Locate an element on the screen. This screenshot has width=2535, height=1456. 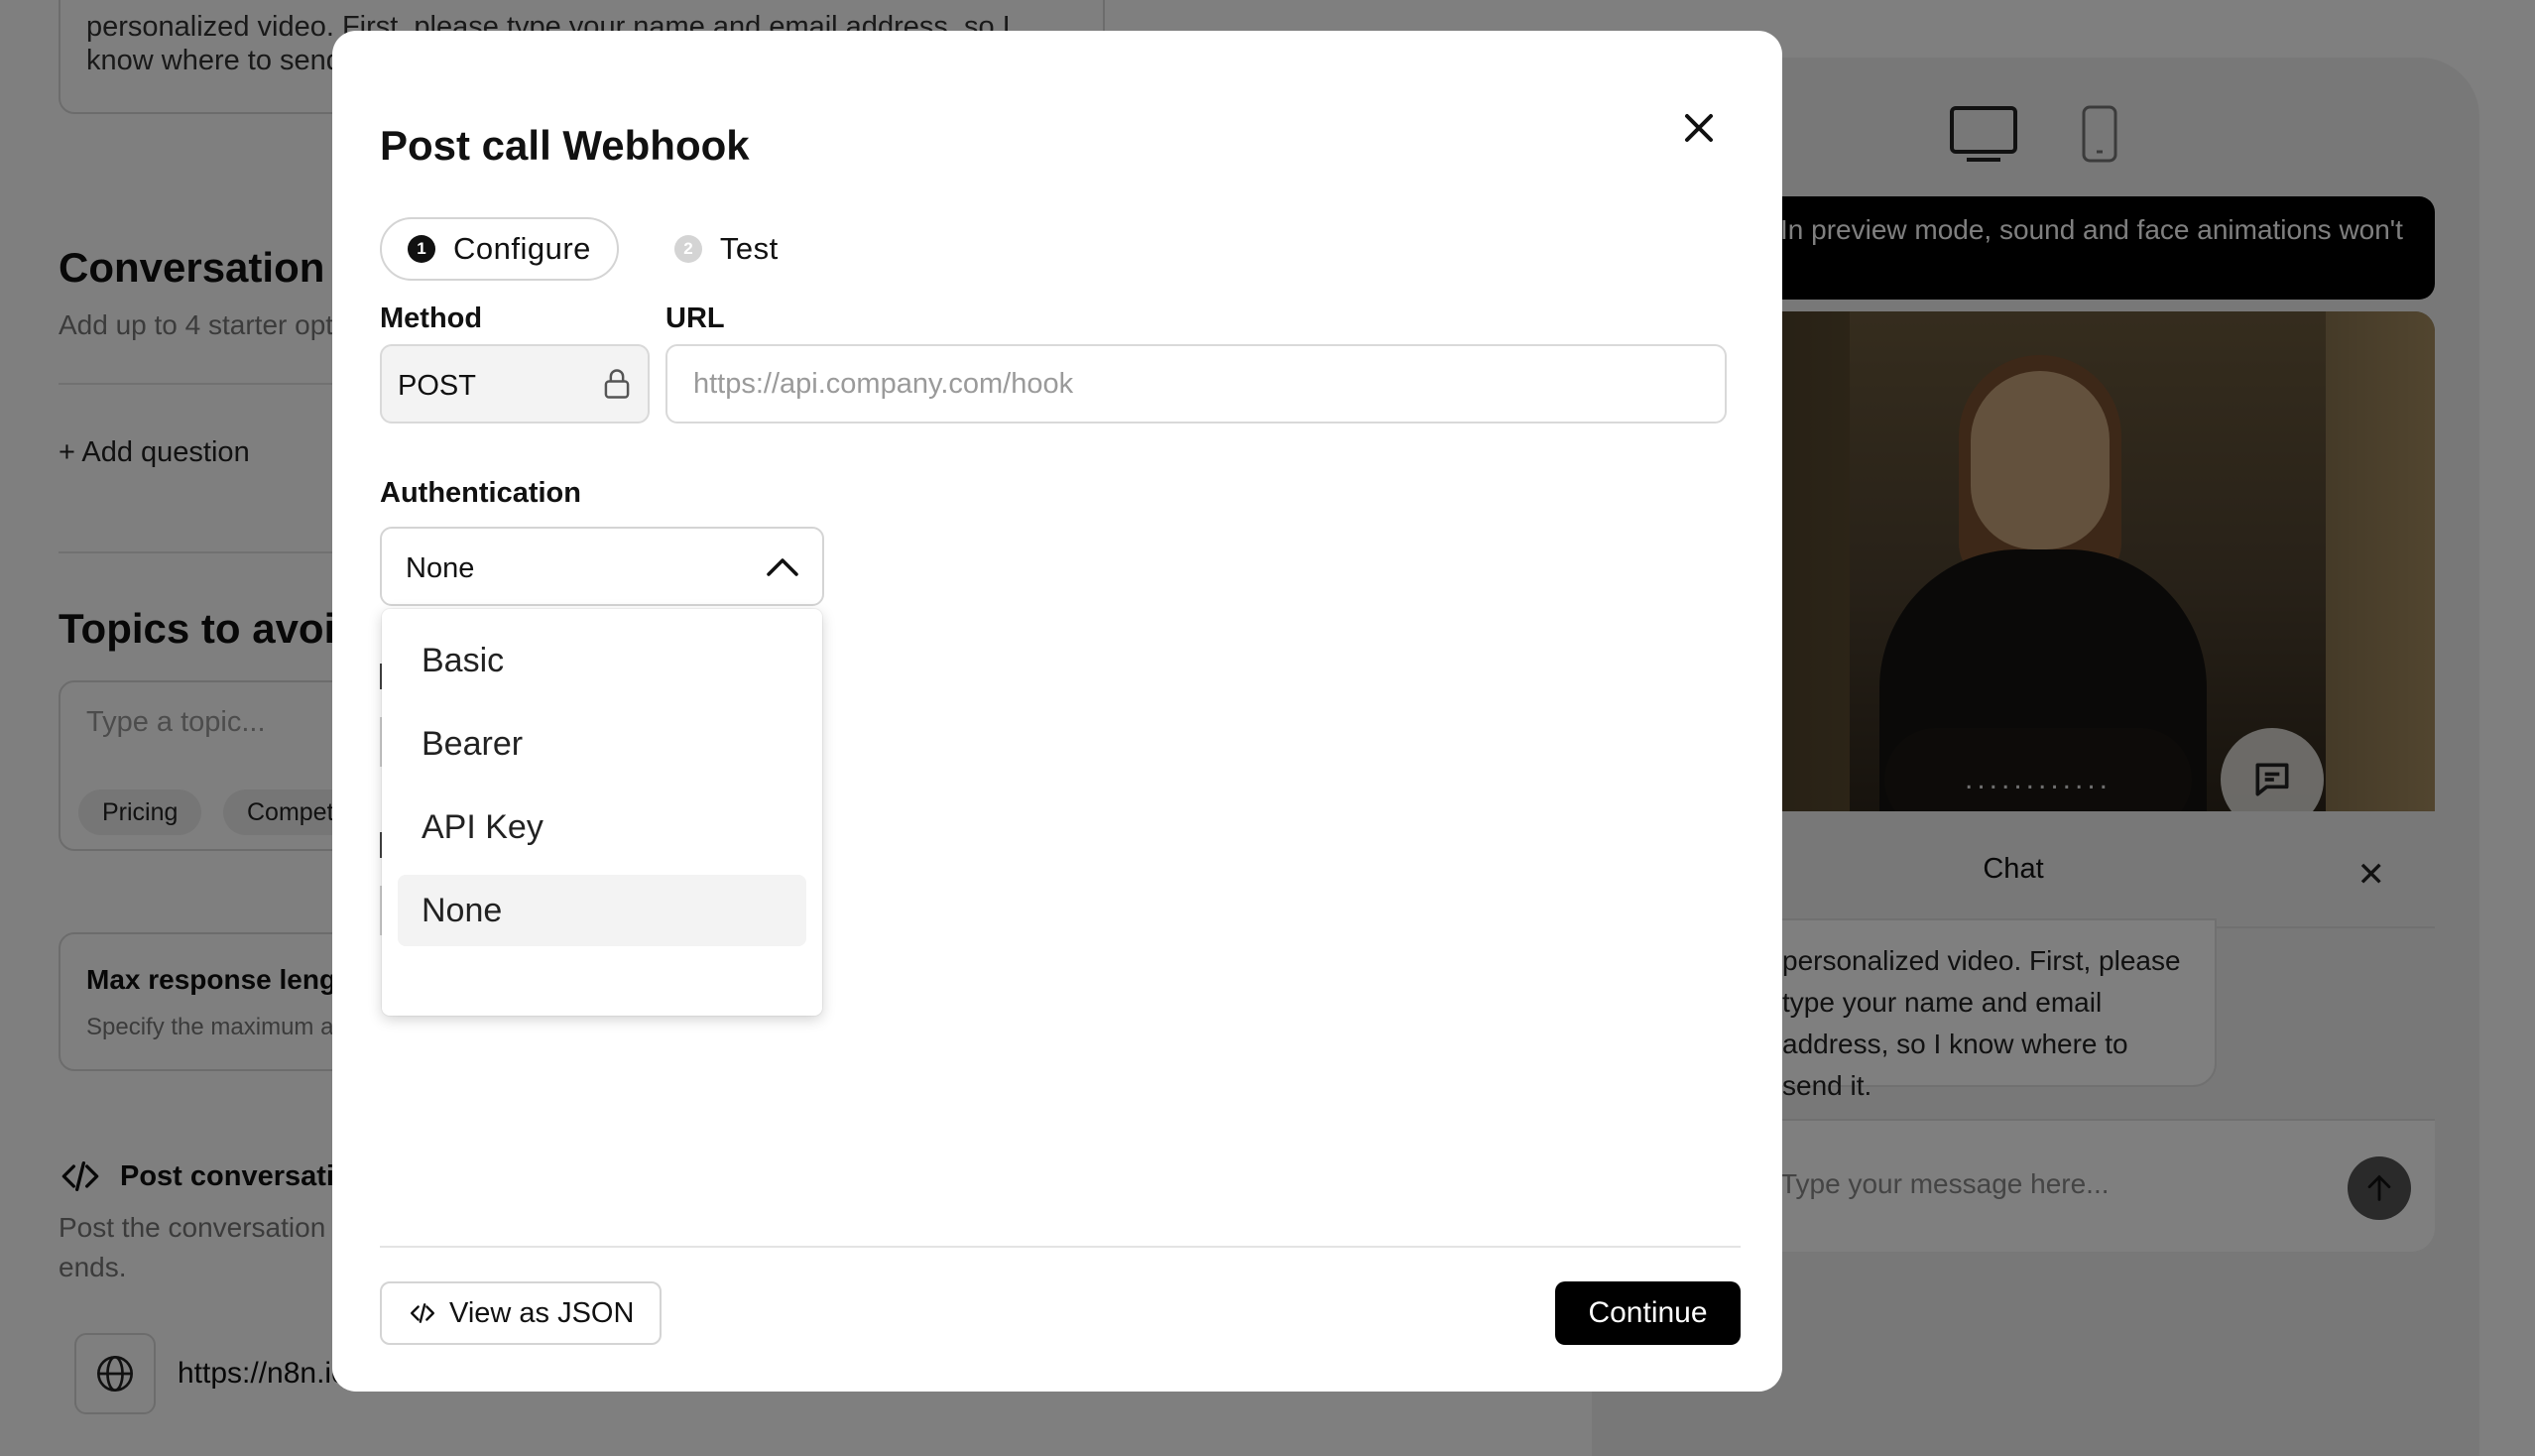
step-label: Test is located at coordinates (749, 248).